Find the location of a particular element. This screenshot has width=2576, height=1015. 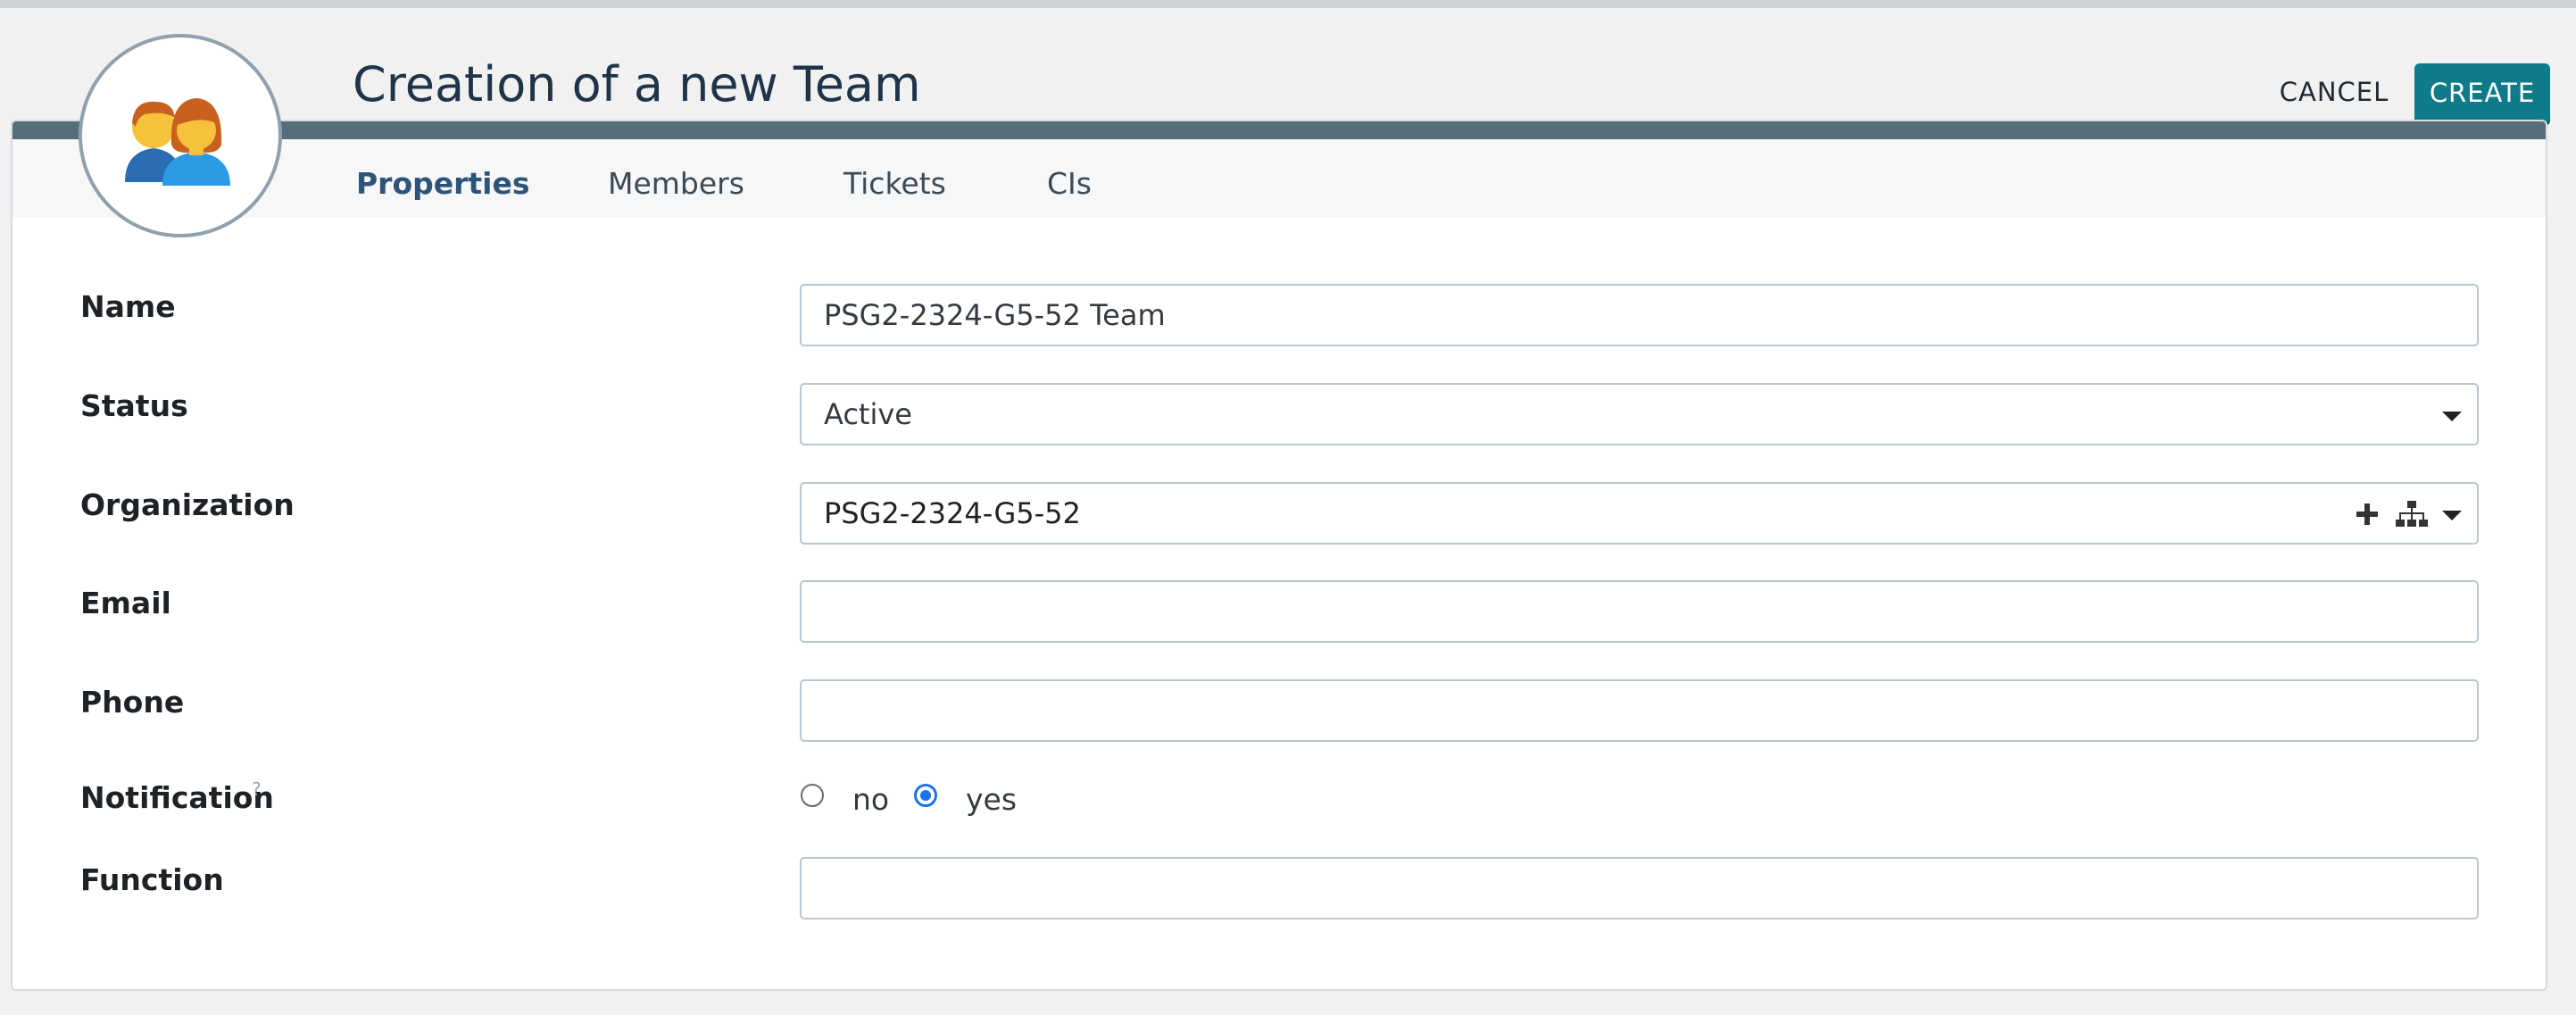

page-title: Creation of a new Team is located at coordinates (637, 84).